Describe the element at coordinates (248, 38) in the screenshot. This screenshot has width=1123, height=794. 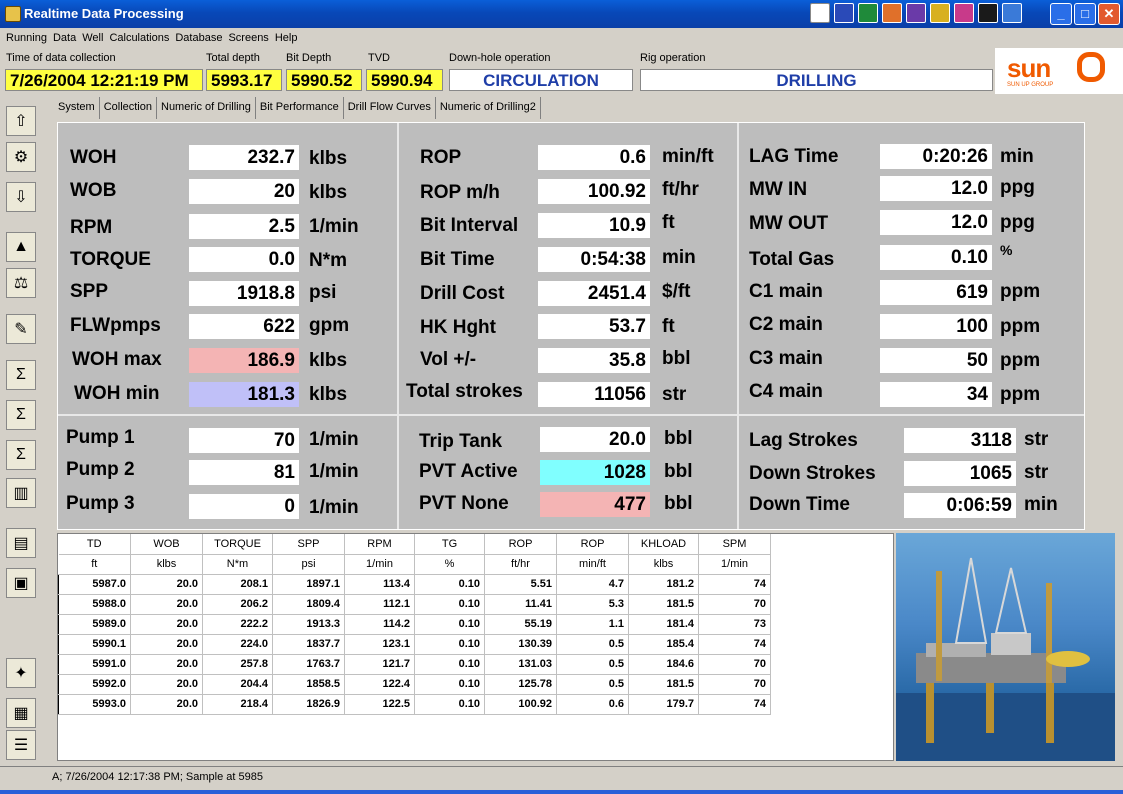
I see `menu-screens: Screens` at that location.